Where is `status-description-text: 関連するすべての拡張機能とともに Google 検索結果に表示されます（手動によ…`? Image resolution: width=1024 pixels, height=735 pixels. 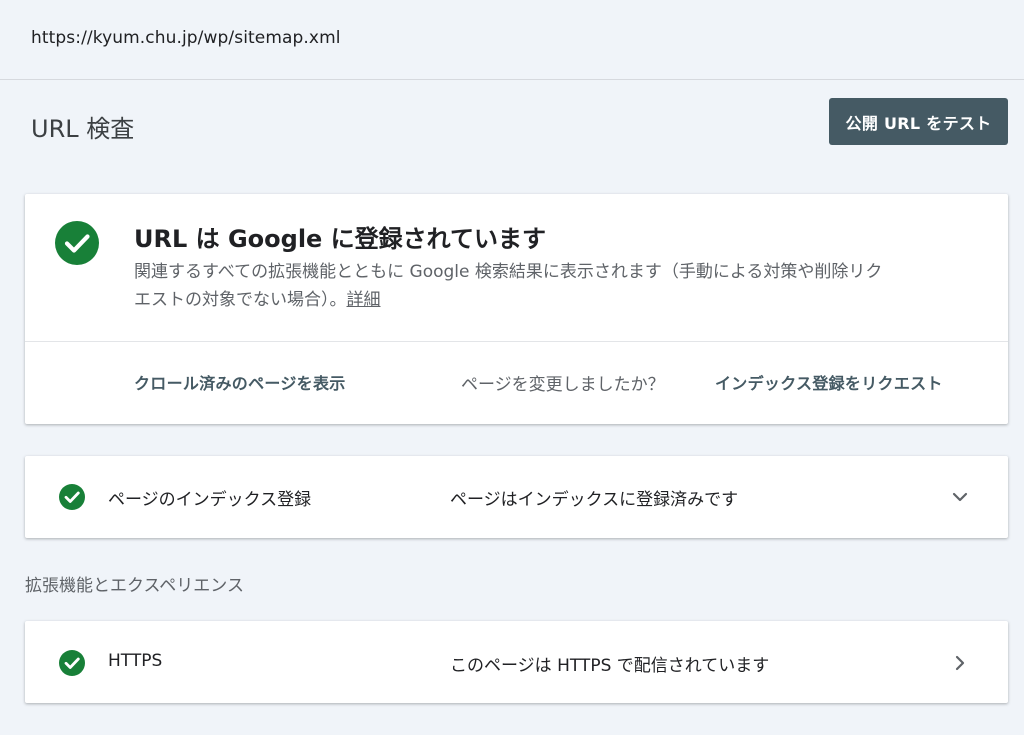 status-description-text: 関連するすべての拡張機能とともに Google 検索結果に表示されます（手動によ… is located at coordinates (508, 286).